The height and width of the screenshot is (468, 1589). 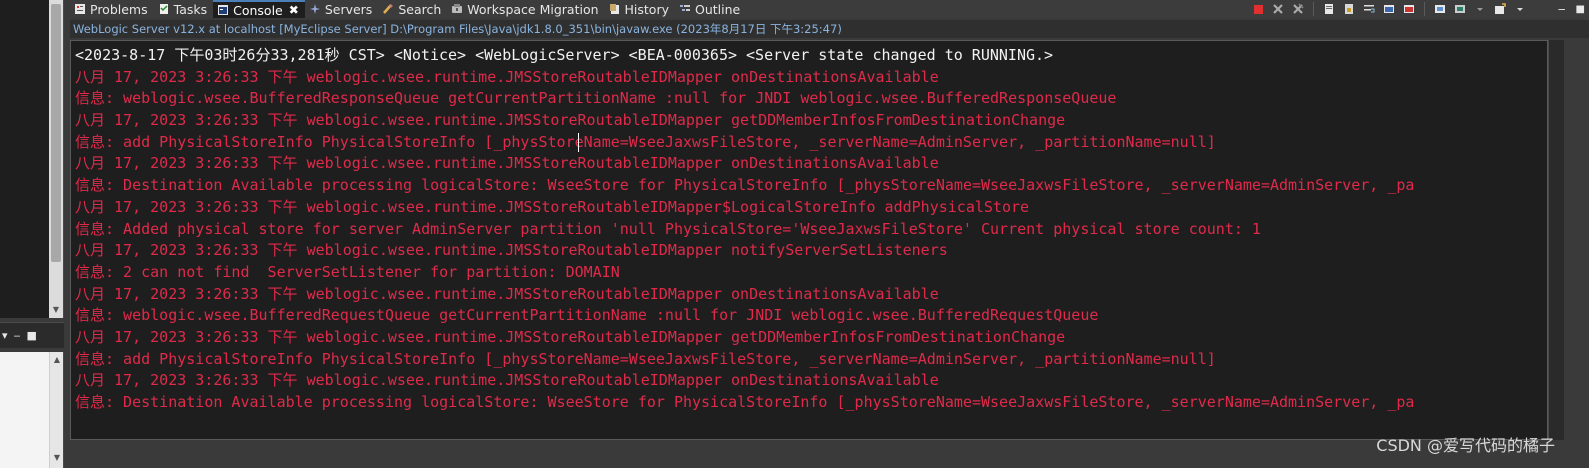 What do you see at coordinates (348, 9) in the screenshot?
I see `tab-label: Servers` at bounding box center [348, 9].